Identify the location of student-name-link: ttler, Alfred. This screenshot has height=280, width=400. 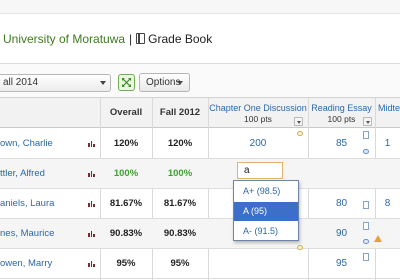
(43, 174).